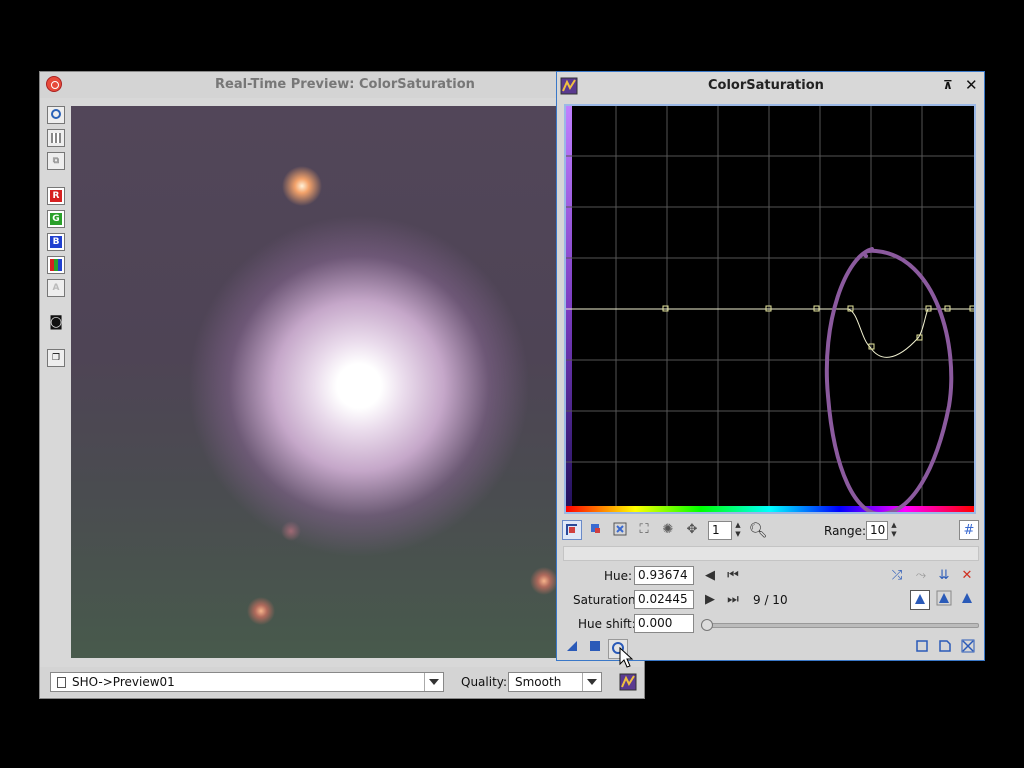 This screenshot has height=768, width=1024. What do you see at coordinates (626, 657) in the screenshot?
I see `mouse-cursor` at bounding box center [626, 657].